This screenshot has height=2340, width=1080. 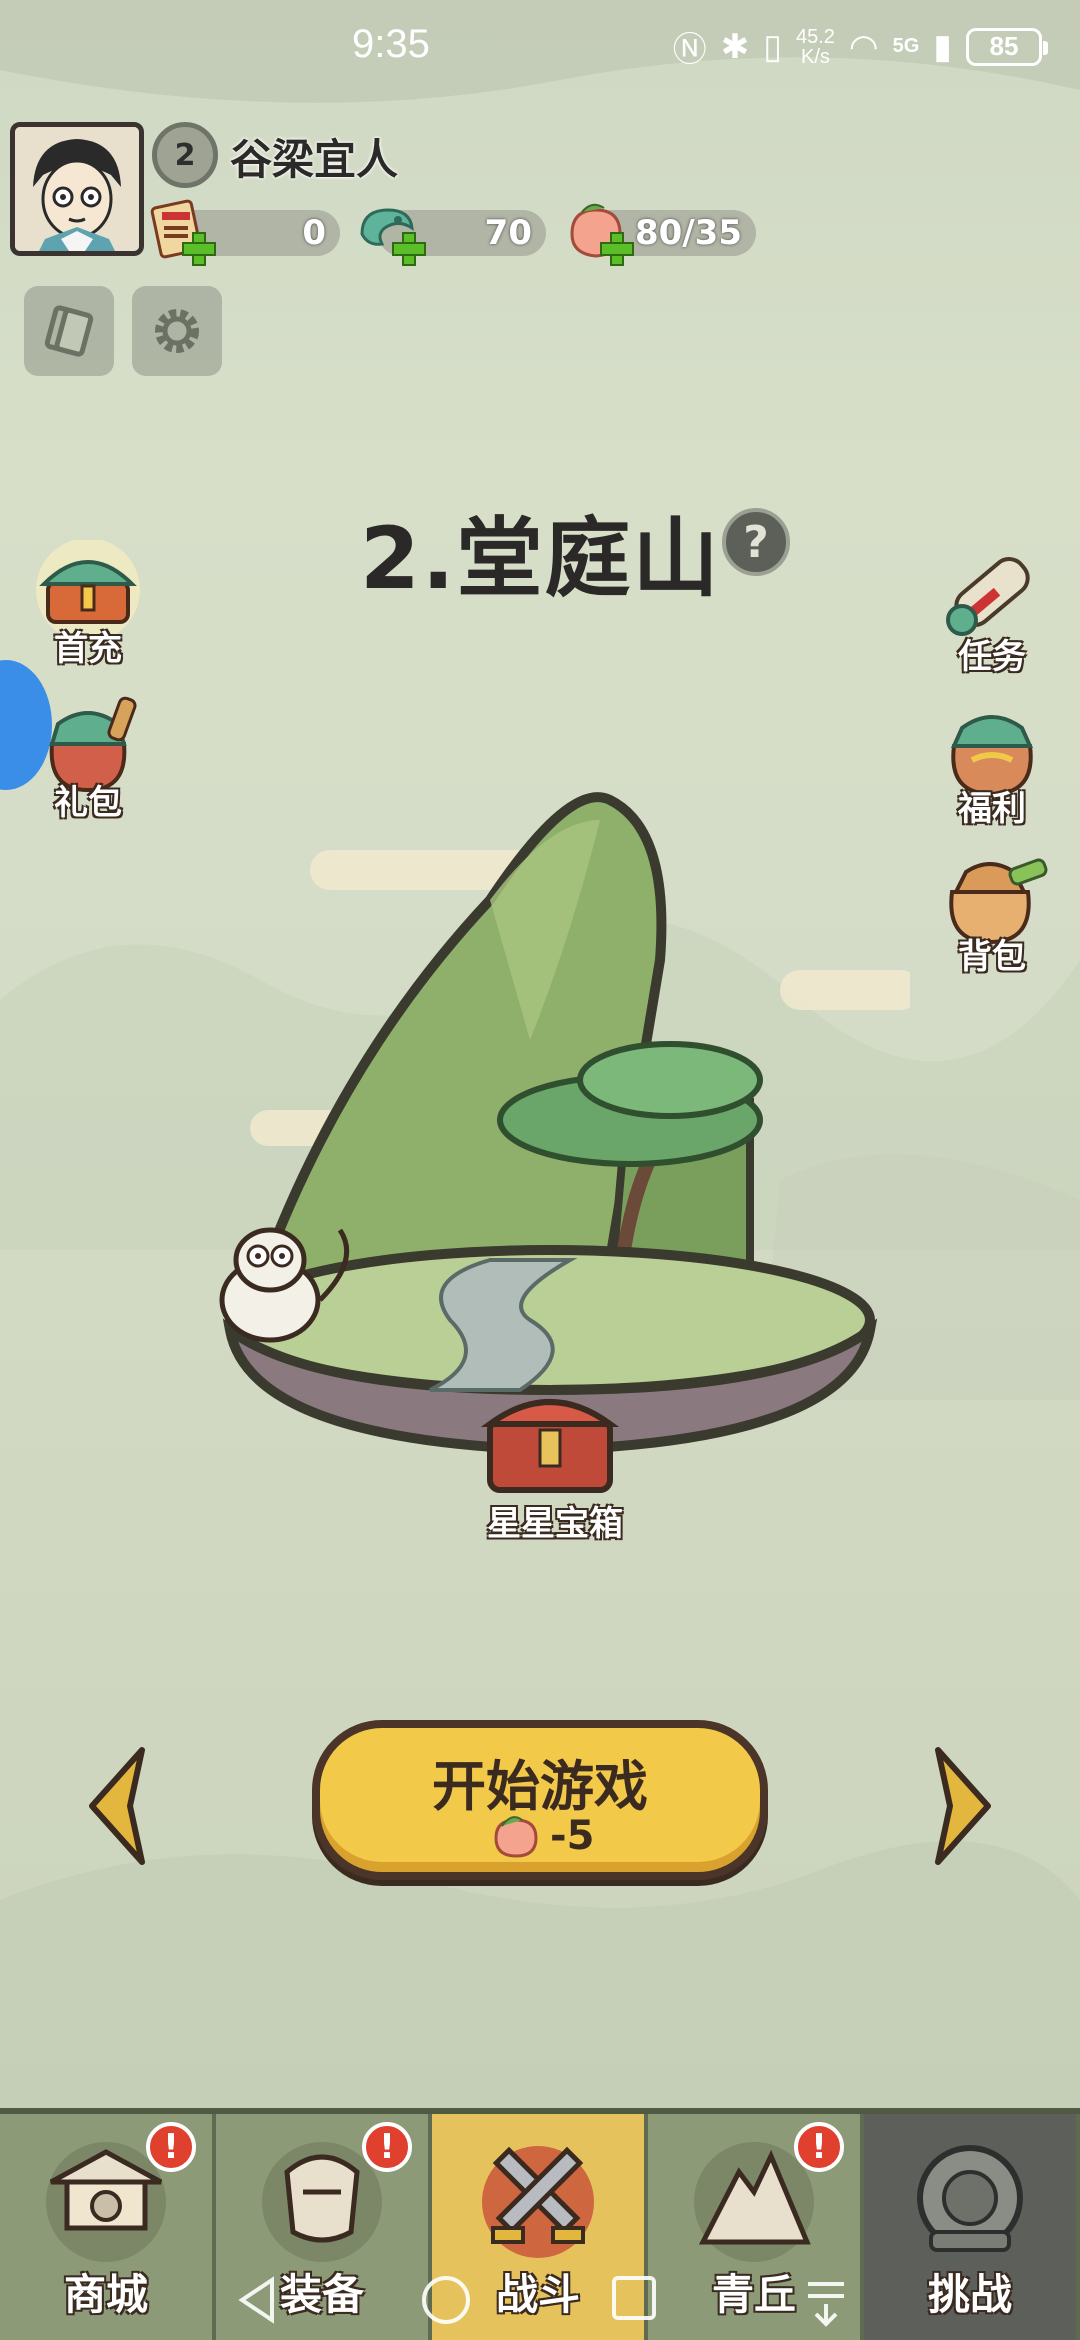 I want to click on status-time: 9:35, so click(x=391, y=44).